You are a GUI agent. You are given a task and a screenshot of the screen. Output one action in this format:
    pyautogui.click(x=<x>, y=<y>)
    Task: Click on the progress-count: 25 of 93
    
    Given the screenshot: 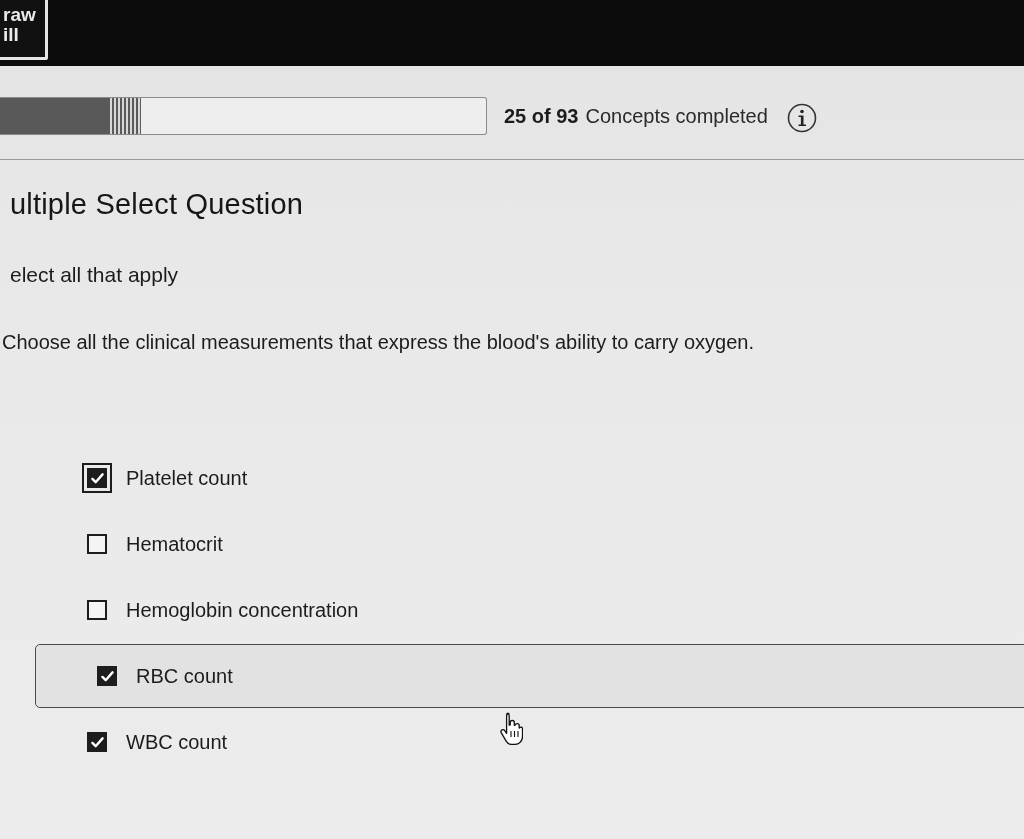 What is the action you would take?
    pyautogui.click(x=541, y=116)
    